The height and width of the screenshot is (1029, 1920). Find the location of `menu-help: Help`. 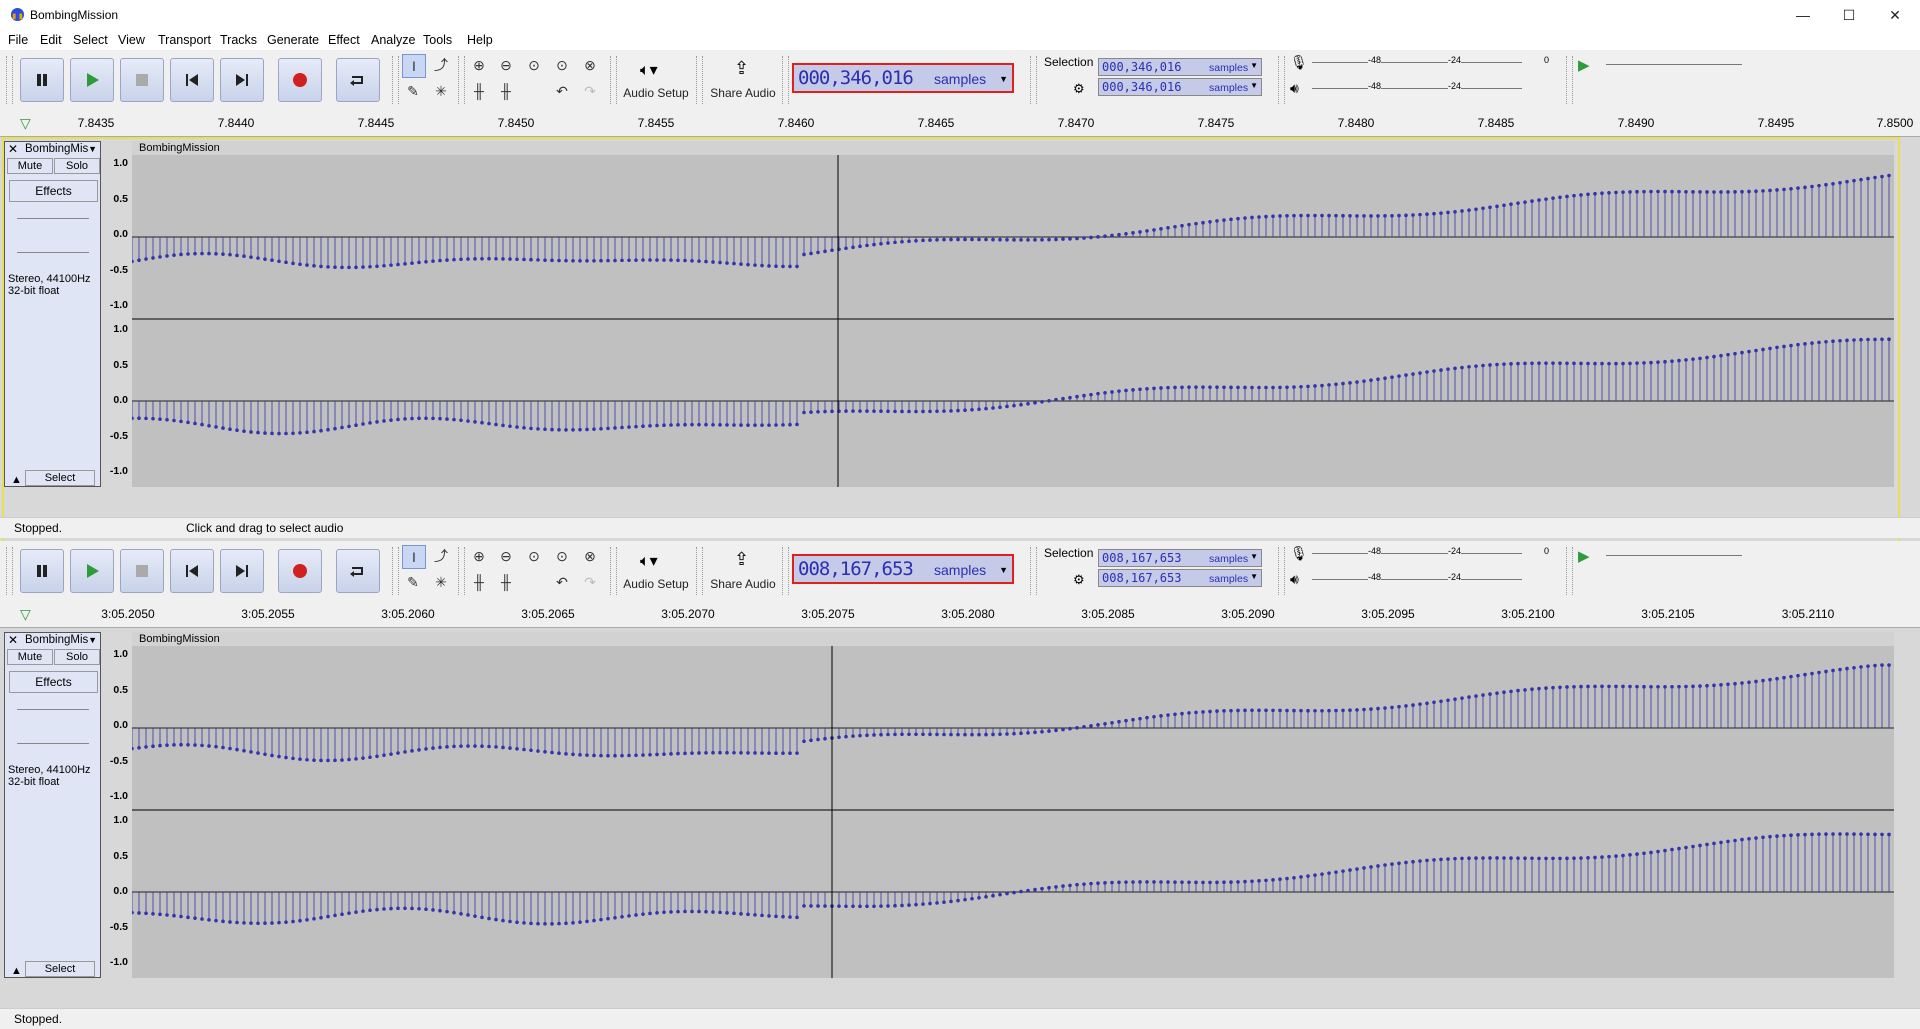

menu-help: Help is located at coordinates (480, 40).